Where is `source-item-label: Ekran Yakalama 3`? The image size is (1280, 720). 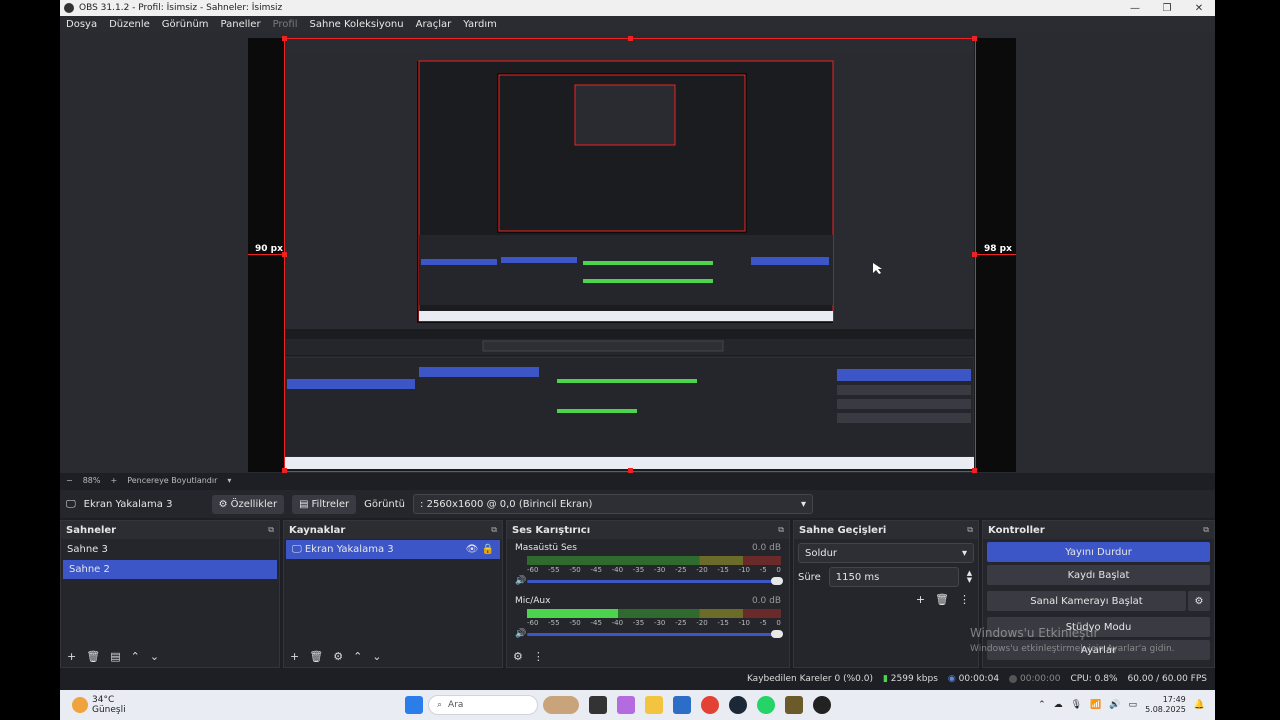 source-item-label: Ekran Yakalama 3 is located at coordinates (349, 549).